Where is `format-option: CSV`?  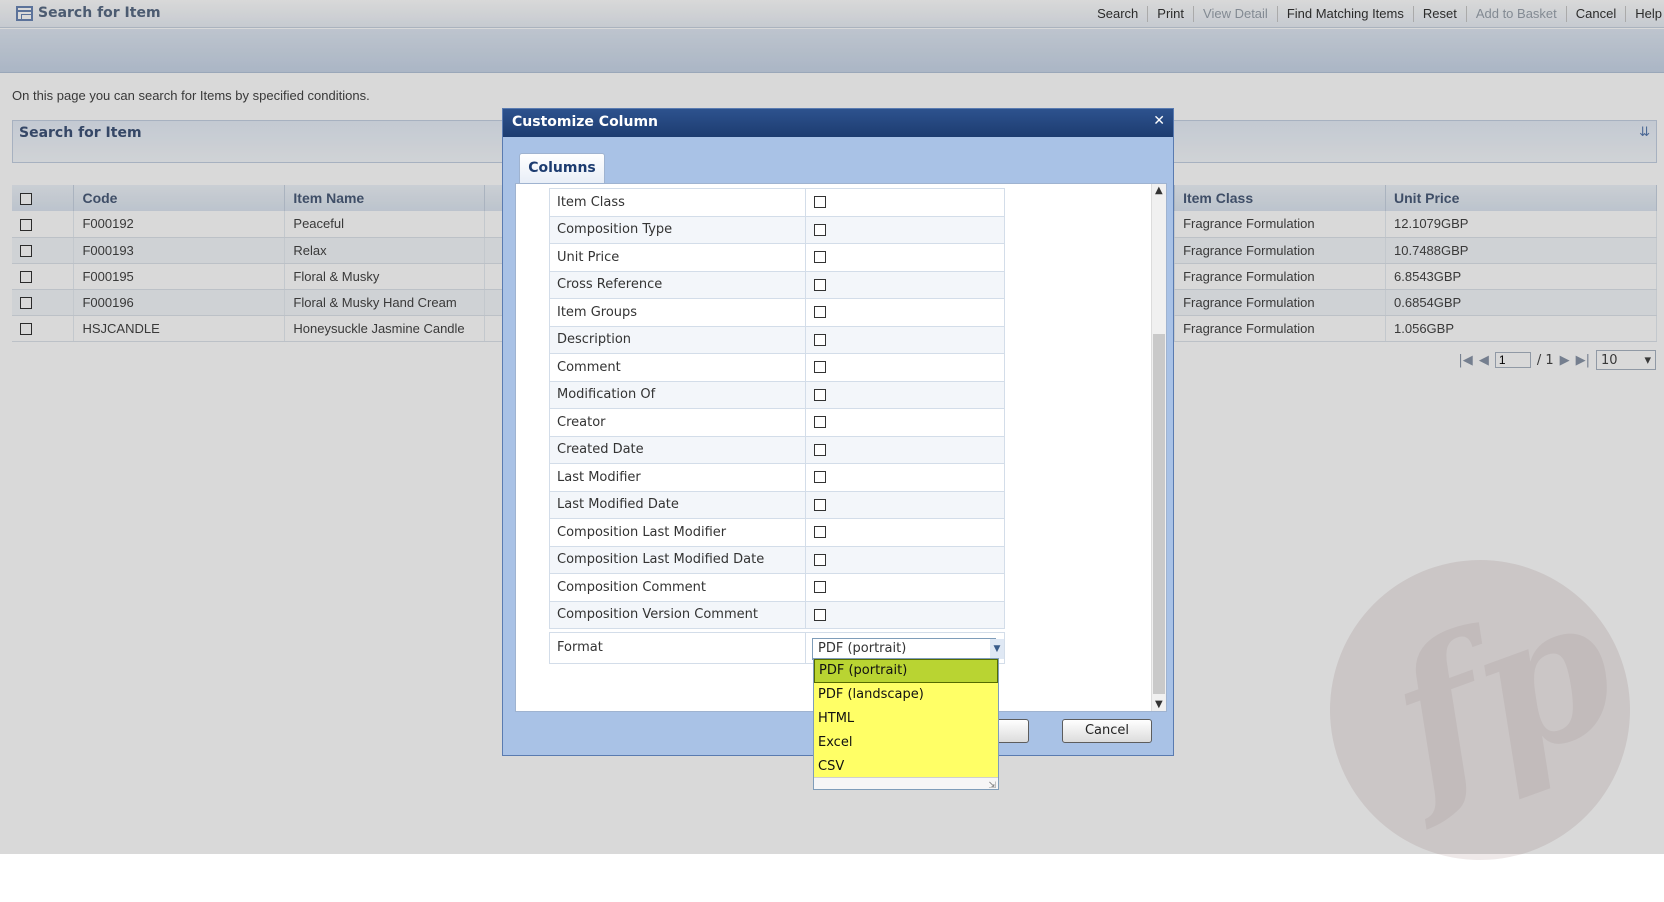
format-option: CSV is located at coordinates (906, 767).